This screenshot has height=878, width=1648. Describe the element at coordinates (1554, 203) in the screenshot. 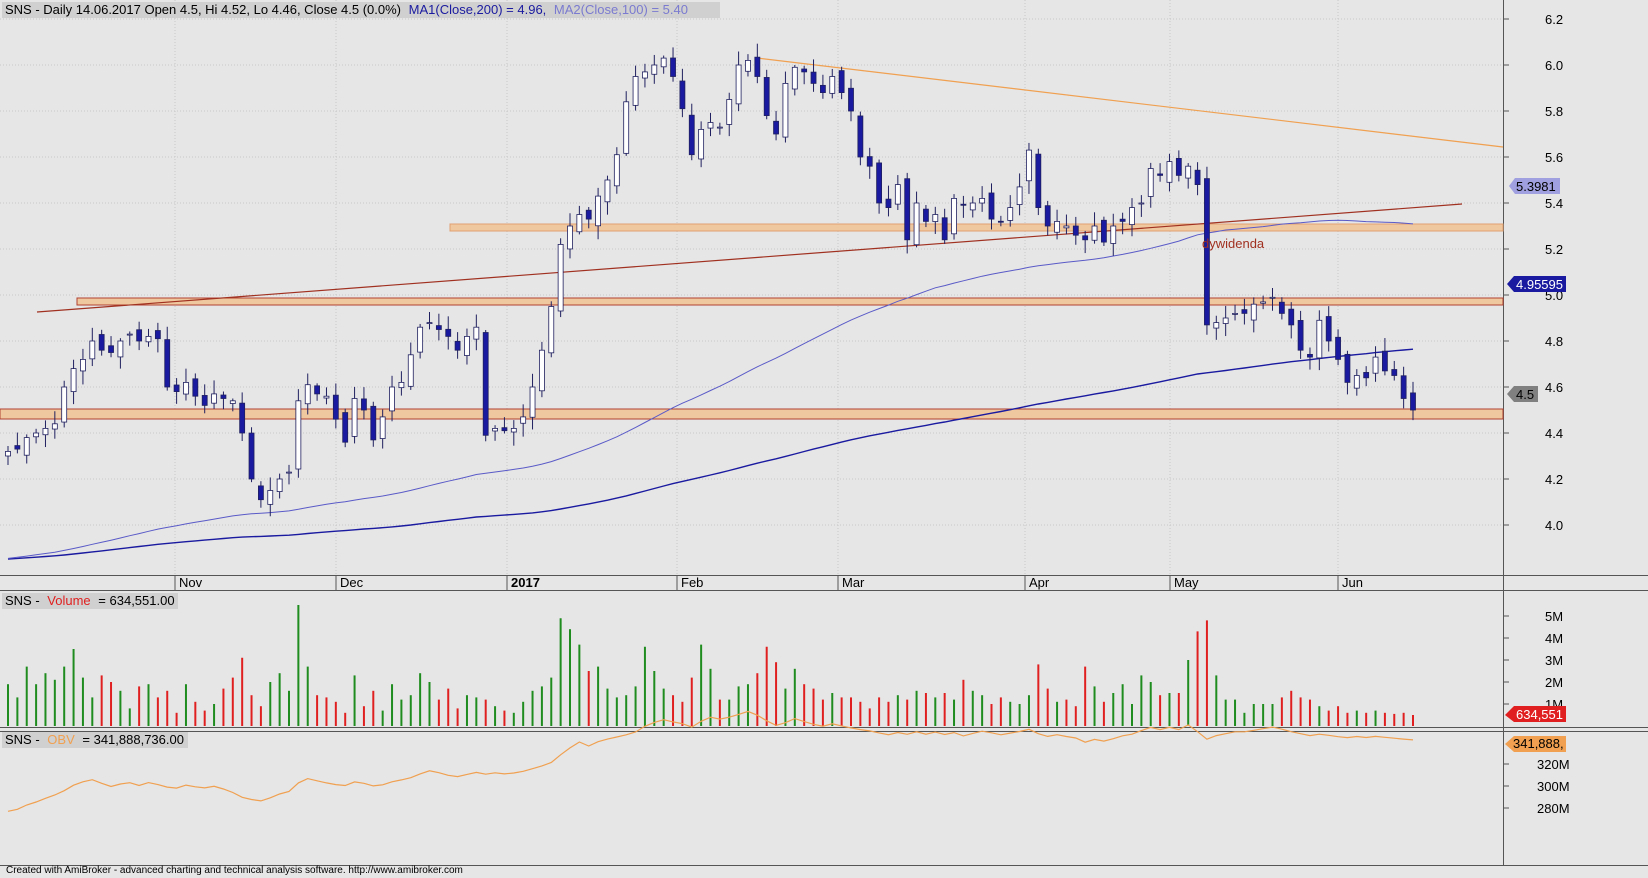

I see `price-tick-label: 5.4` at that location.